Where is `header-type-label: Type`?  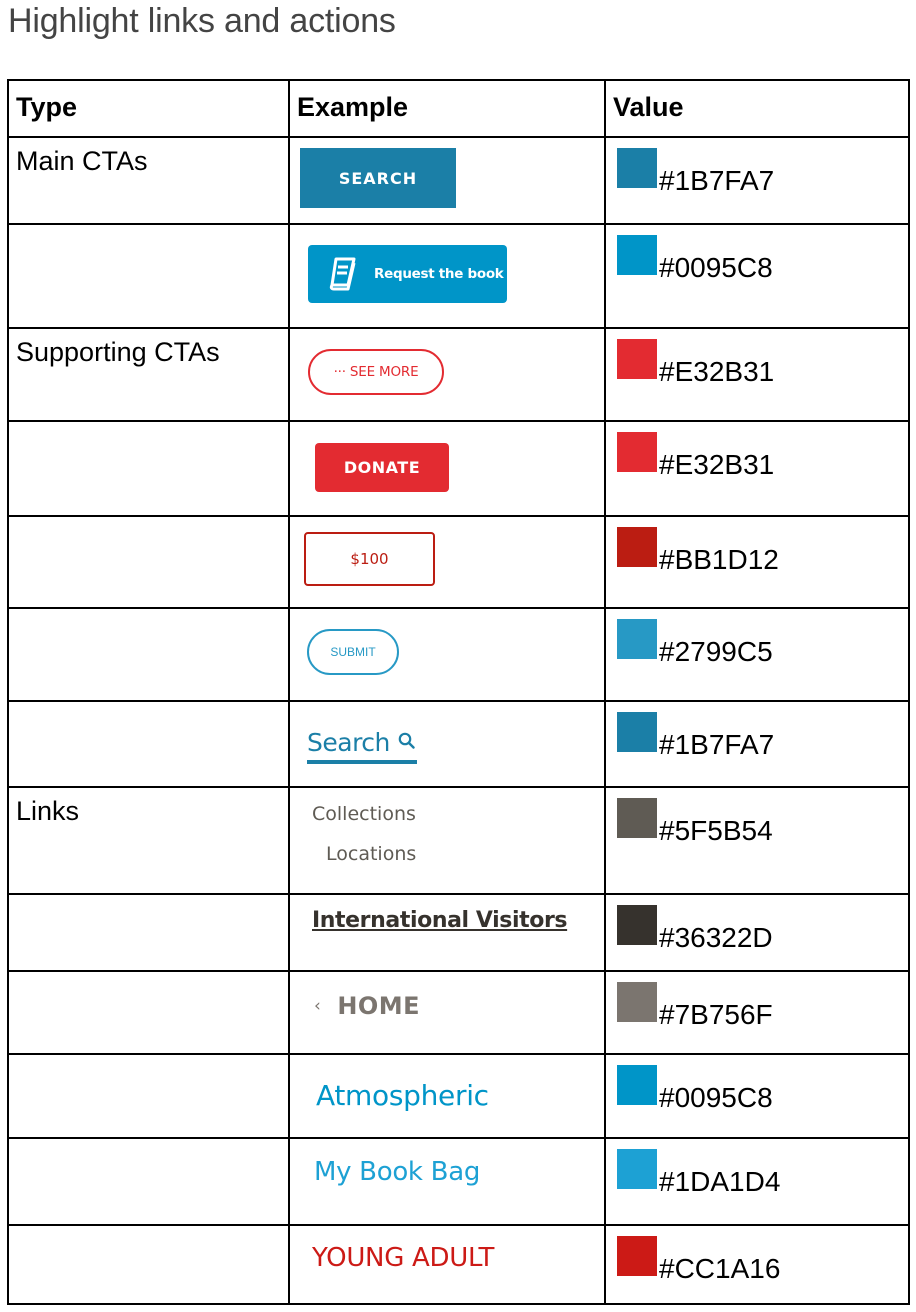 header-type-label: Type is located at coordinates (47, 107).